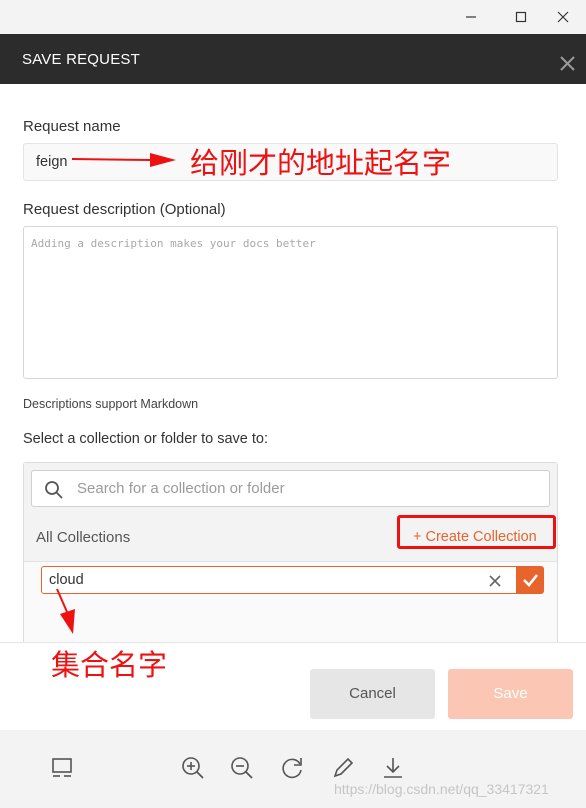 This screenshot has width=586, height=808. I want to click on minimize-icon, so click(471, 17).